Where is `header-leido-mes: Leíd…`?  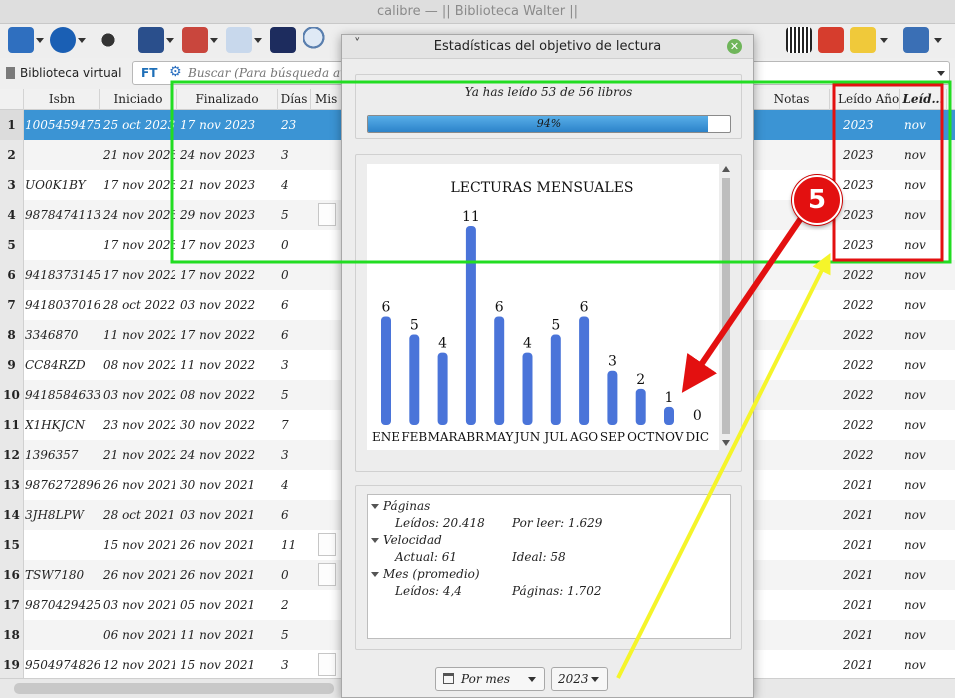
header-leido-mes: Leíd… is located at coordinates (923, 99).